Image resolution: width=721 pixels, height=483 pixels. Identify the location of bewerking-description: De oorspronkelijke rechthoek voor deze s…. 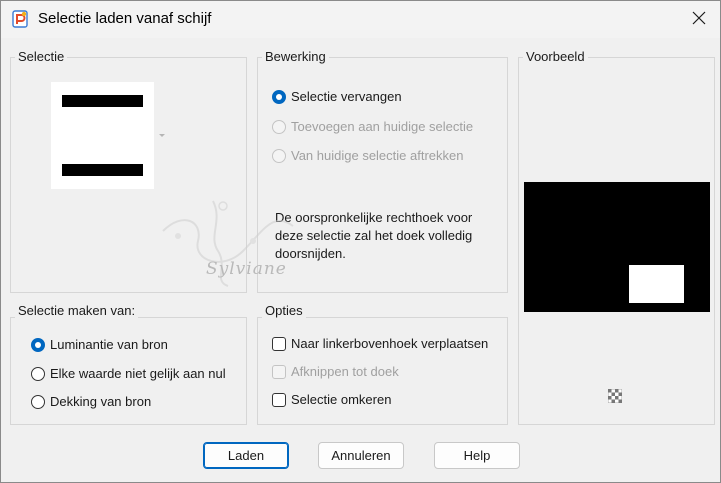
(374, 235).